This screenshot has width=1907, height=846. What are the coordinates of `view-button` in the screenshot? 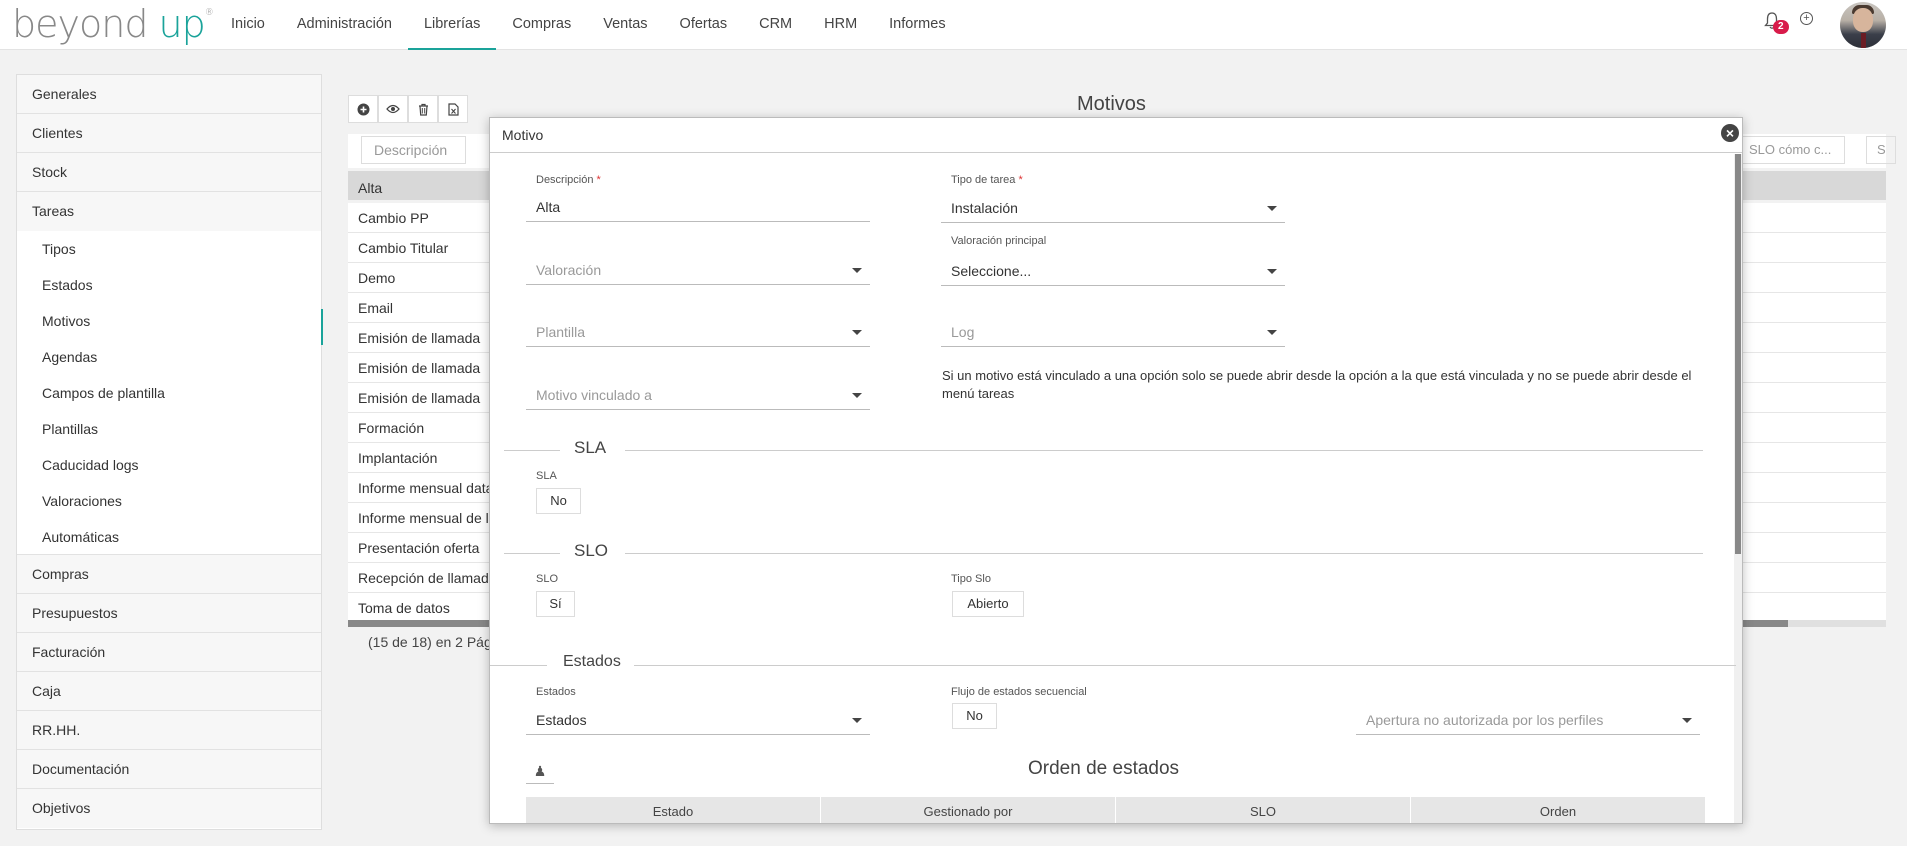 It's located at (393, 109).